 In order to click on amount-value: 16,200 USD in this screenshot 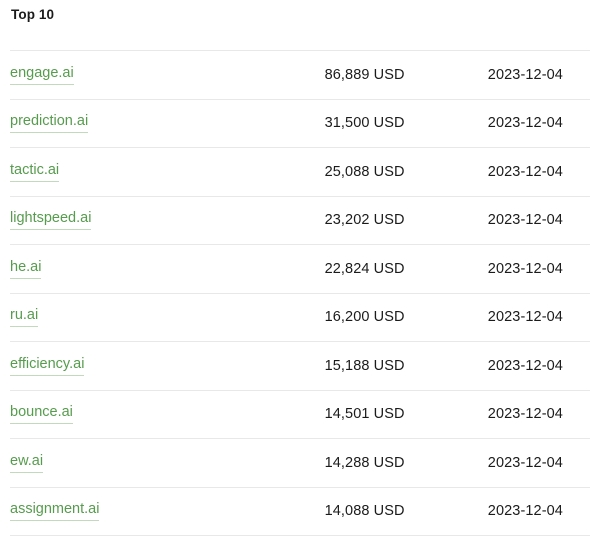, I will do `click(364, 317)`.